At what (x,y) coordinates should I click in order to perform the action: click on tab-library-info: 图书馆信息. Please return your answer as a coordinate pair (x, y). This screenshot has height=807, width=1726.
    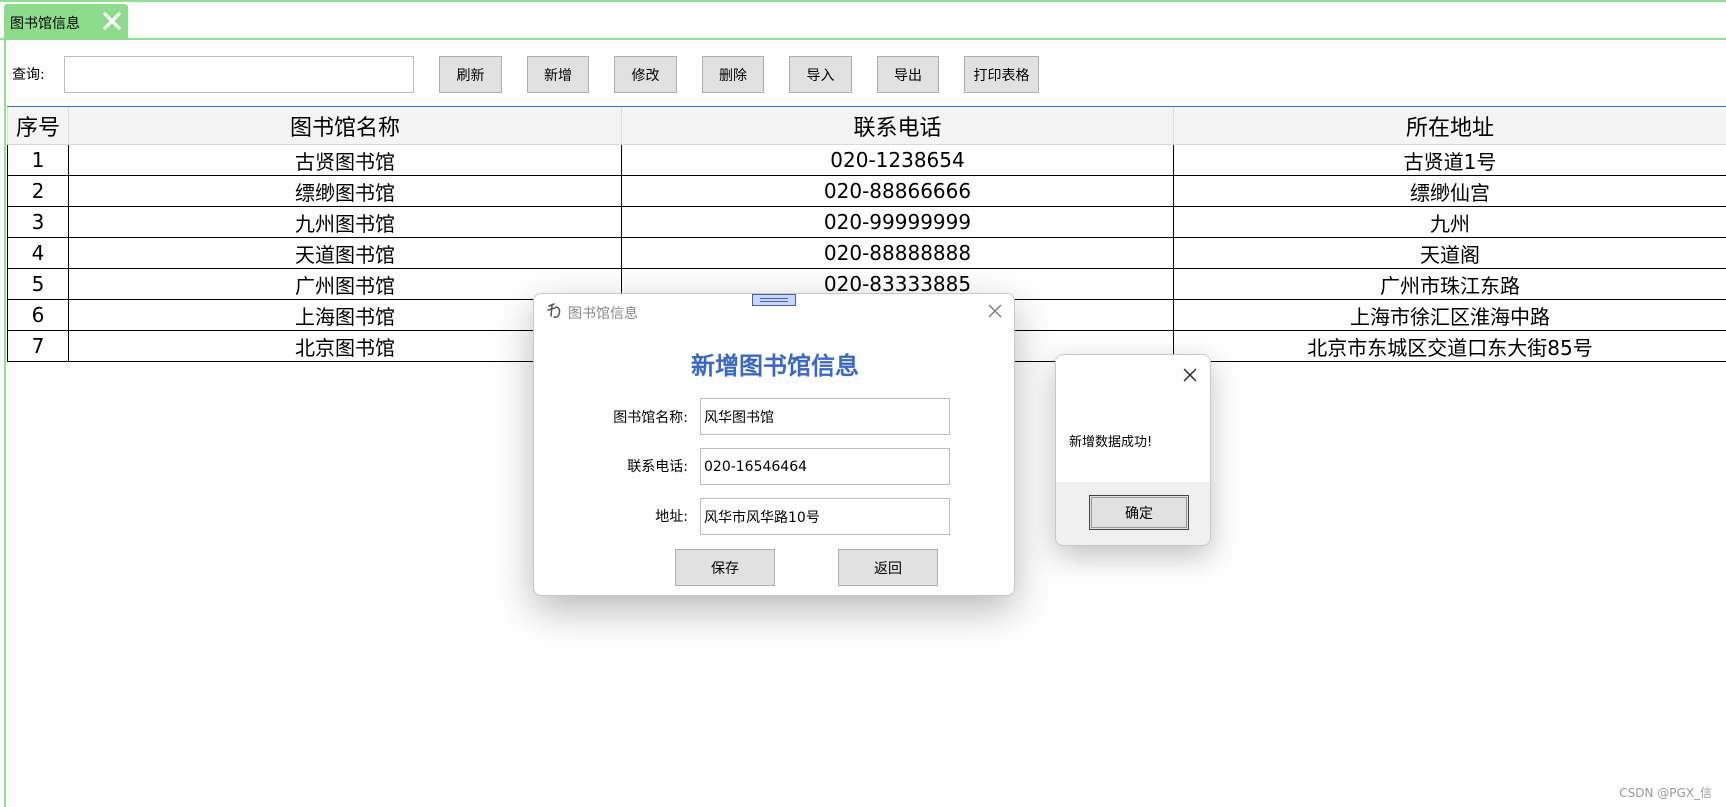
    Looking at the image, I should click on (66, 22).